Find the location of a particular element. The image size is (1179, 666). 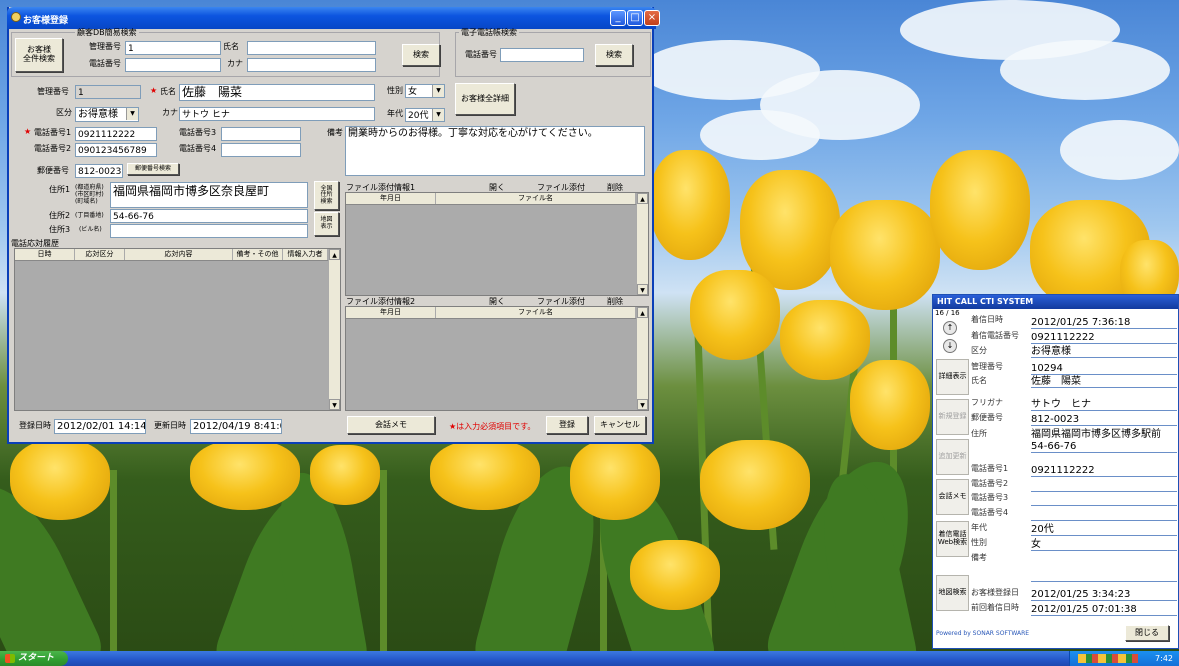

col-notes: 備考・その他 is located at coordinates (258, 254).